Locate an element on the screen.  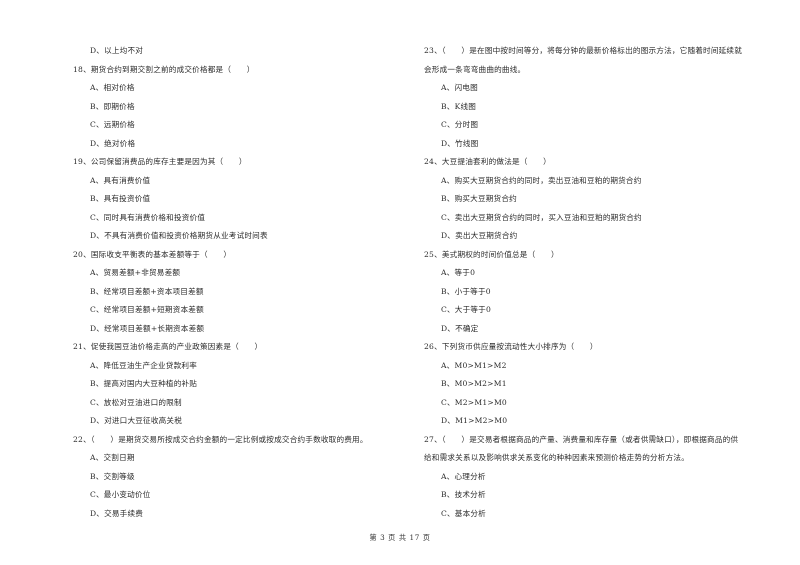
option-b: B、即期价格 is located at coordinates (112, 106).